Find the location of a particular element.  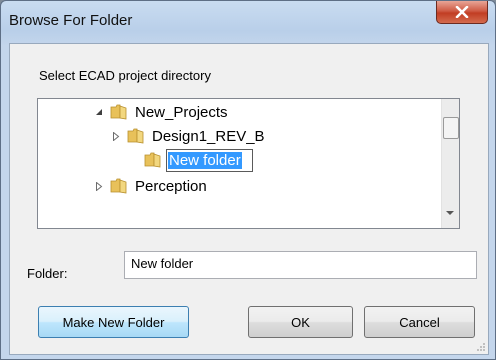

ok-button: OK is located at coordinates (300, 322).